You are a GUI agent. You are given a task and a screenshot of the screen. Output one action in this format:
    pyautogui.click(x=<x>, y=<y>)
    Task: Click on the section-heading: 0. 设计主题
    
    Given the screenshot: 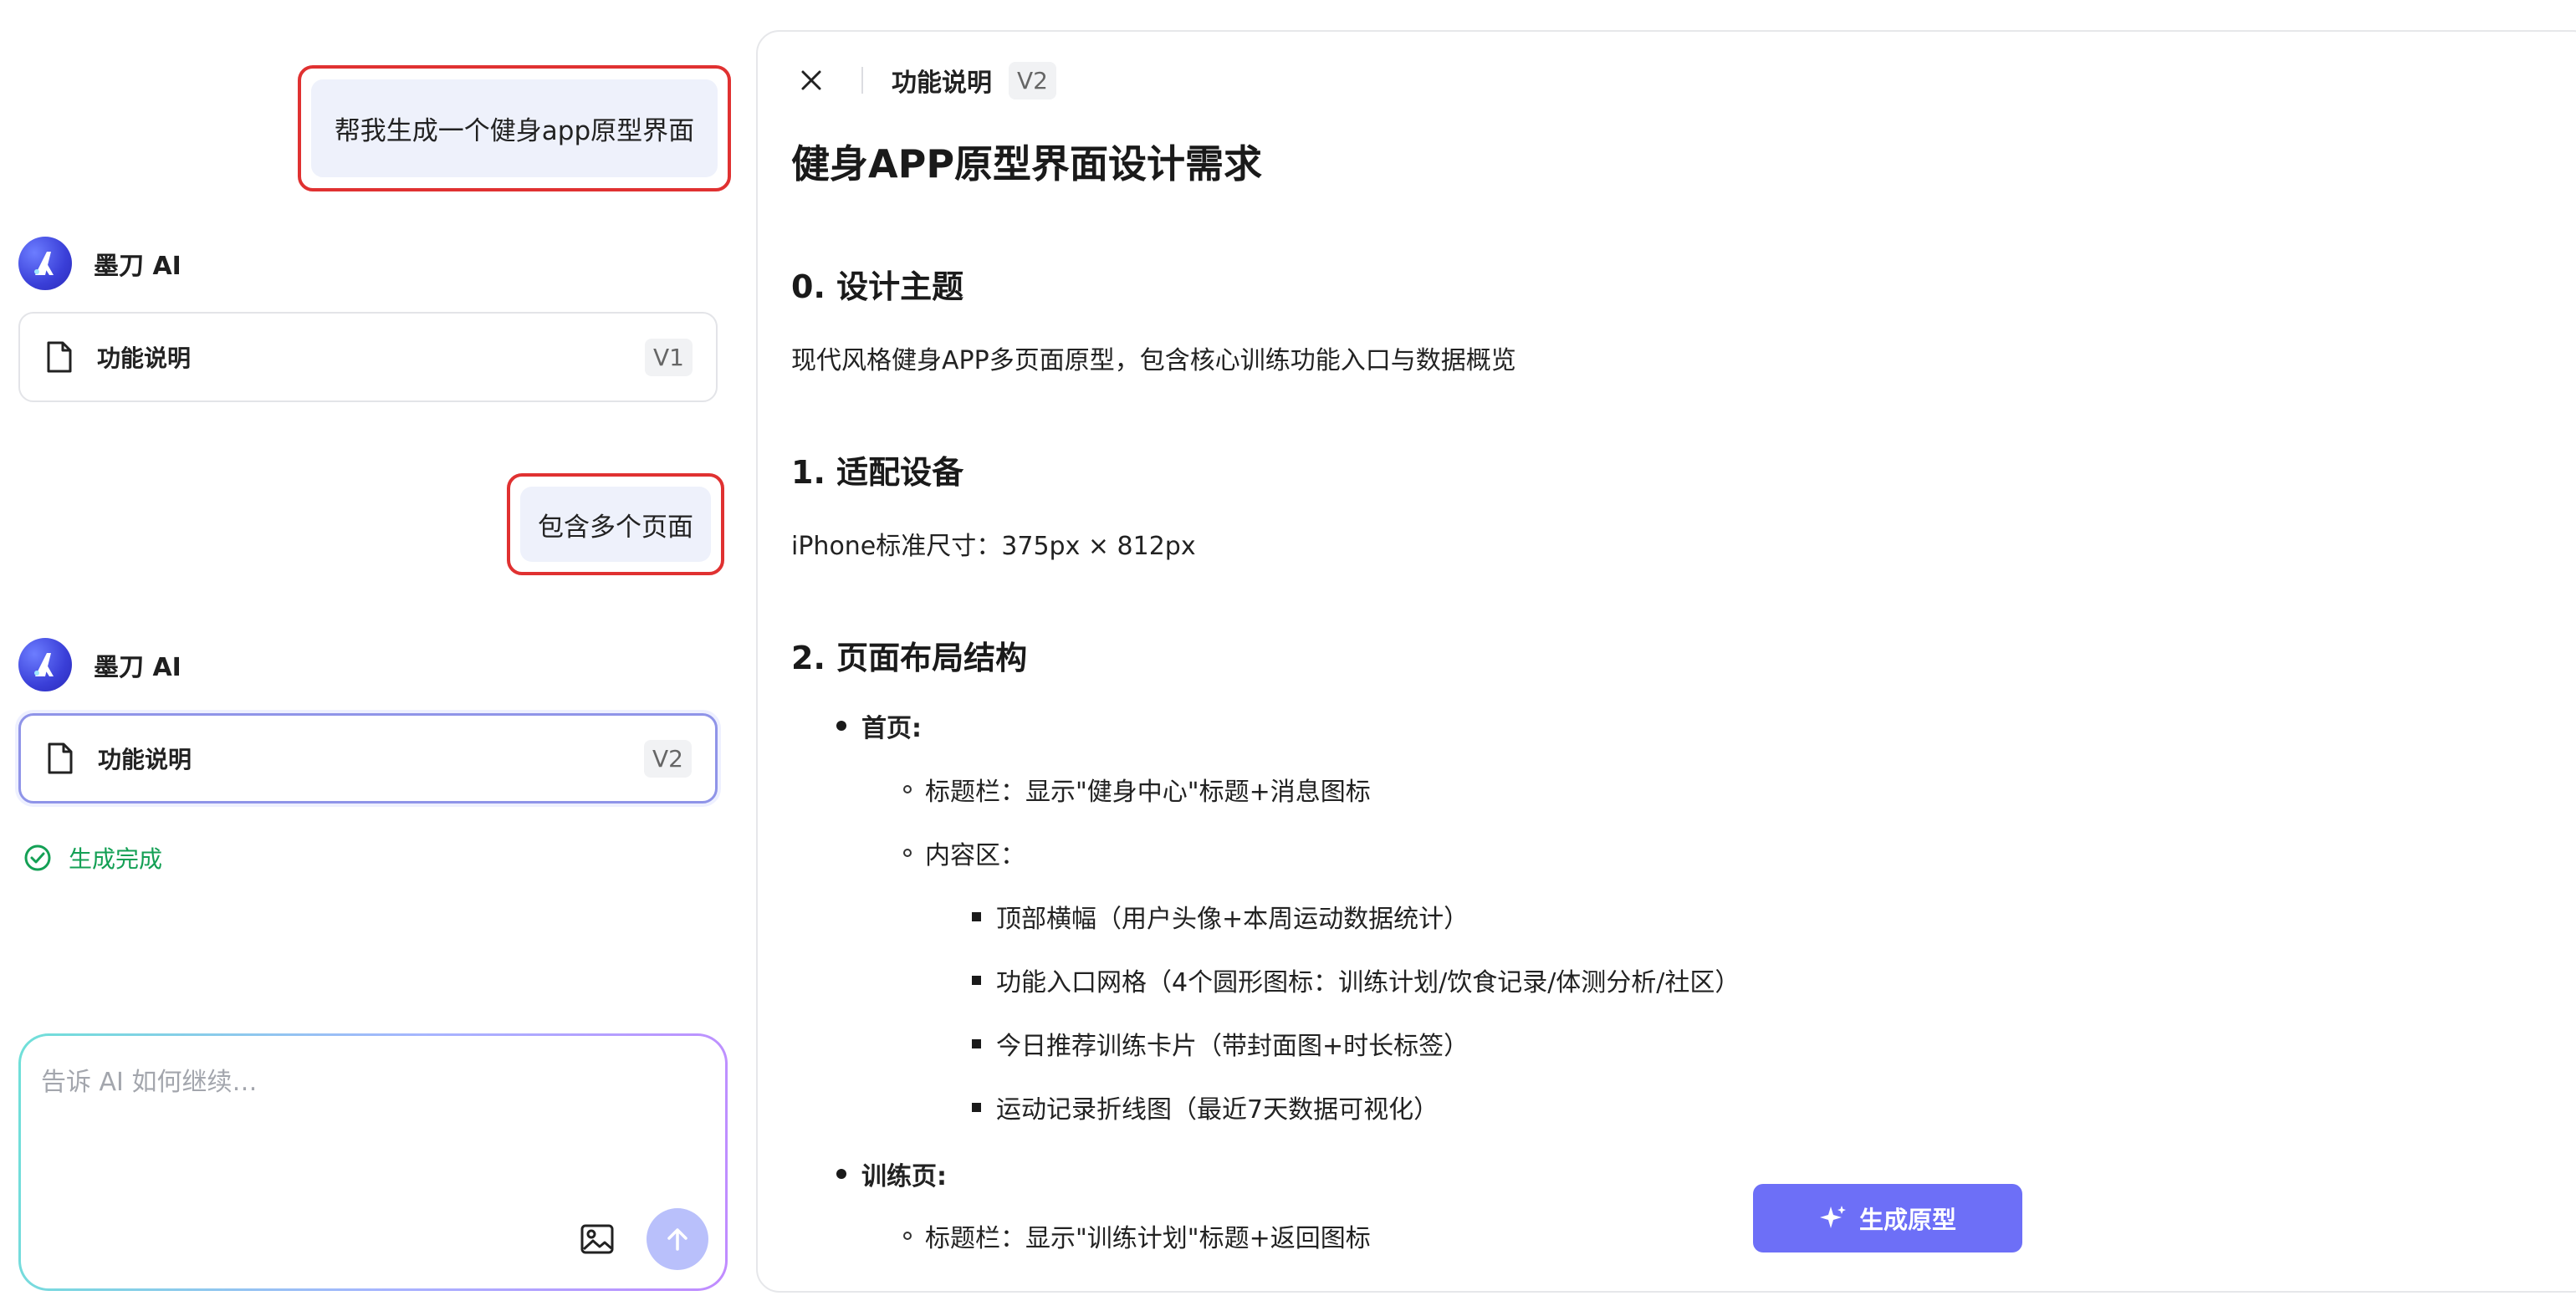 What is the action you would take?
    pyautogui.click(x=877, y=286)
    